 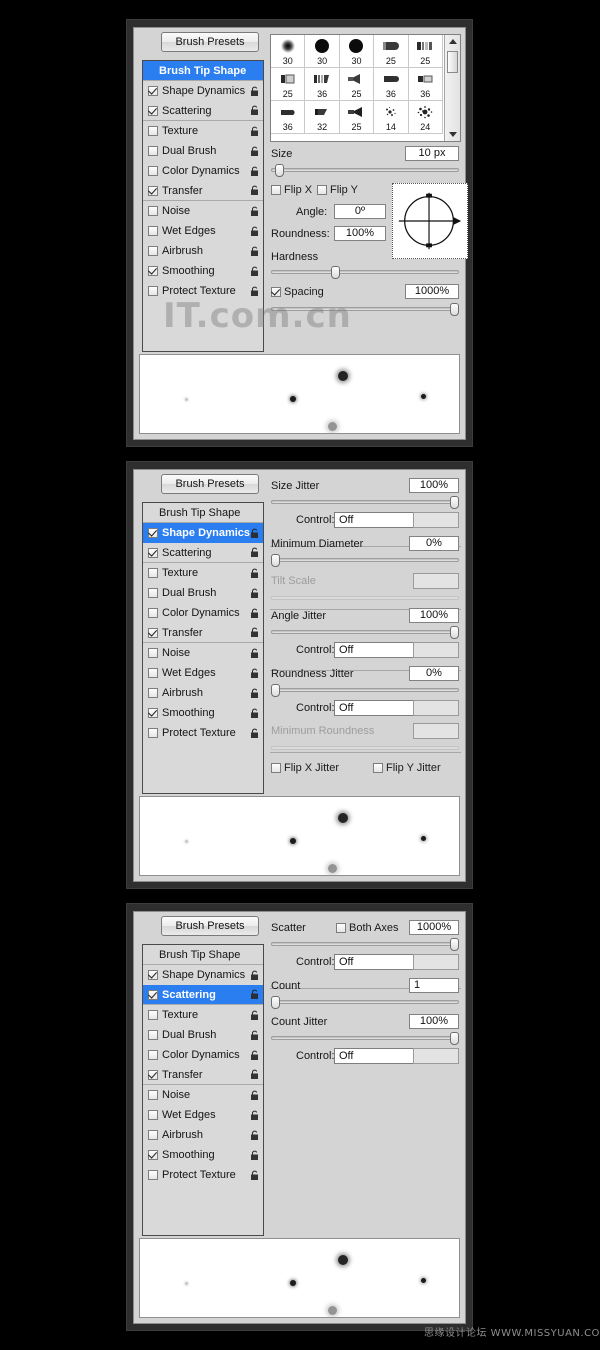 What do you see at coordinates (432, 153) in the screenshot?
I see `size-value-input: 10 px` at bounding box center [432, 153].